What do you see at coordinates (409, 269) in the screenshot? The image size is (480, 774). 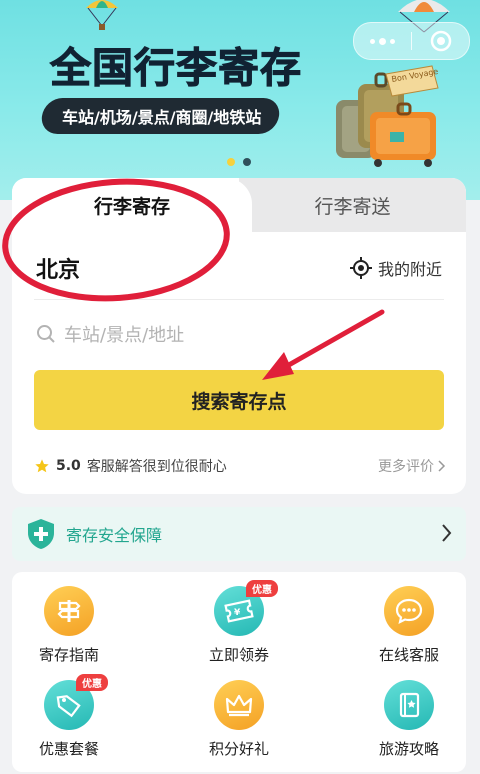 I see `nearby-label: 我的附近` at bounding box center [409, 269].